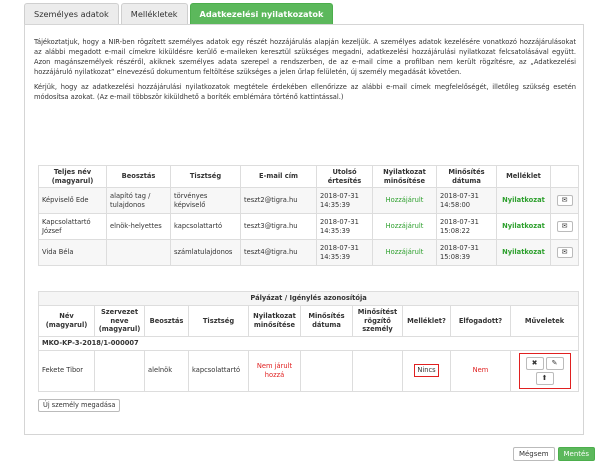  Describe the element at coordinates (466, 252) in the screenshot. I see `cell-status-date: 2018-07-31 15:08:39` at that location.